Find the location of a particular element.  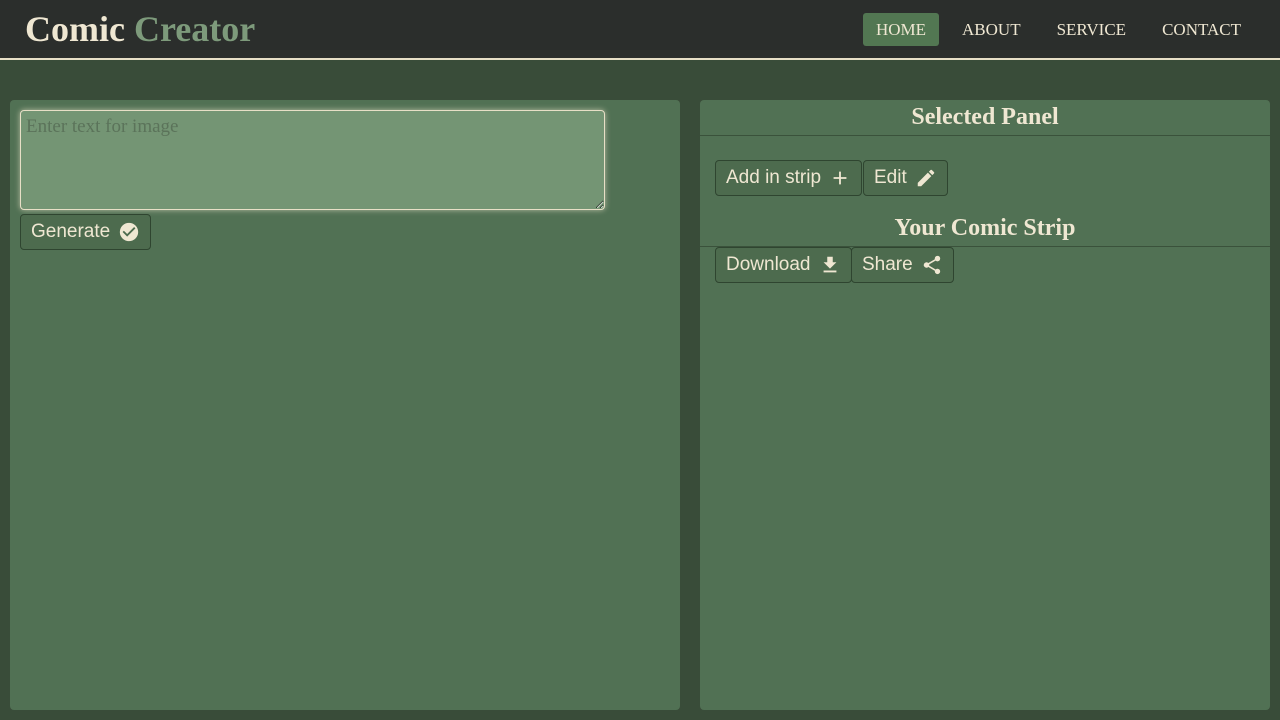

nav-links: HOME ABOUT SERVICE CONTACT is located at coordinates (1058, 29).